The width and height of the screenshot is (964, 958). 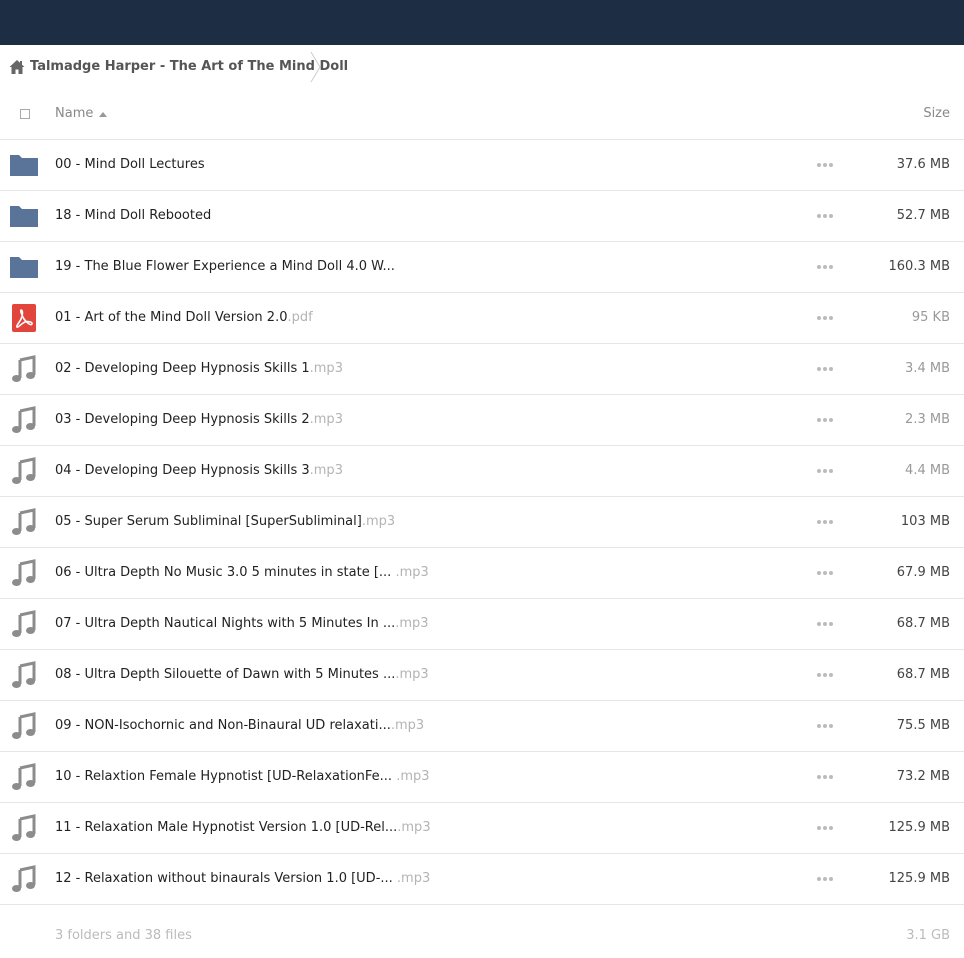 I want to click on file-name-base: 04 - Developing Deep Hypnosis Skills 3, so click(x=182, y=470).